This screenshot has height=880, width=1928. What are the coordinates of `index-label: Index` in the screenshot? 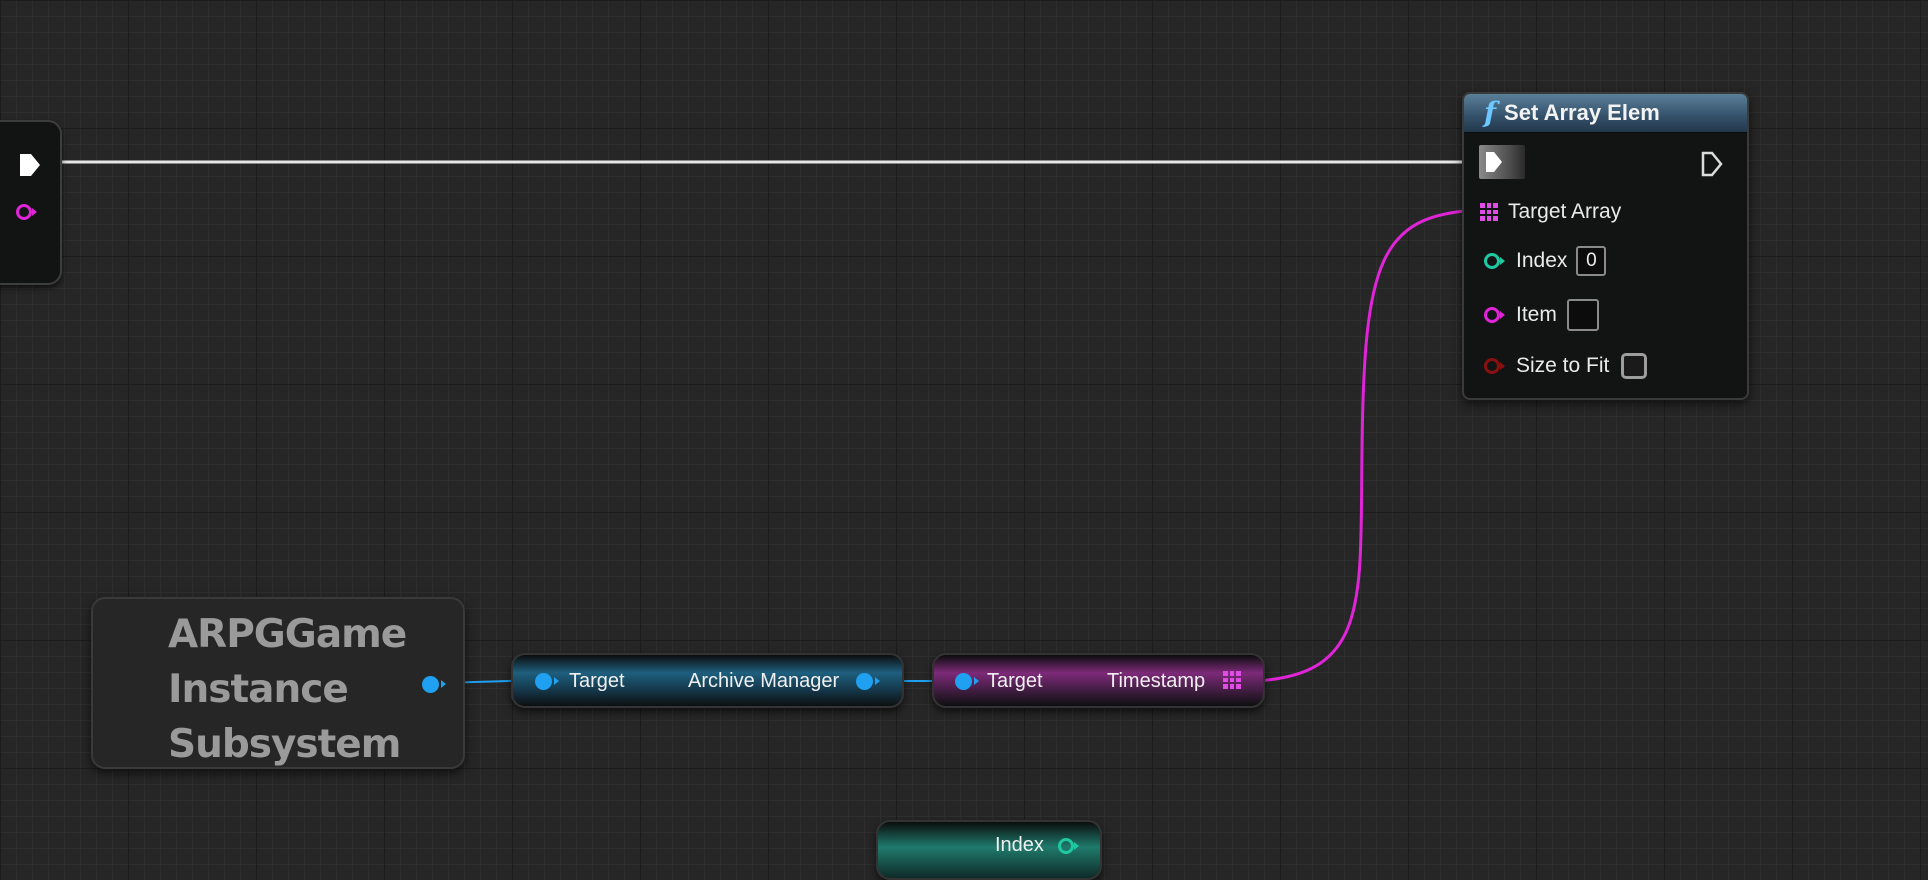 It's located at (1542, 260).